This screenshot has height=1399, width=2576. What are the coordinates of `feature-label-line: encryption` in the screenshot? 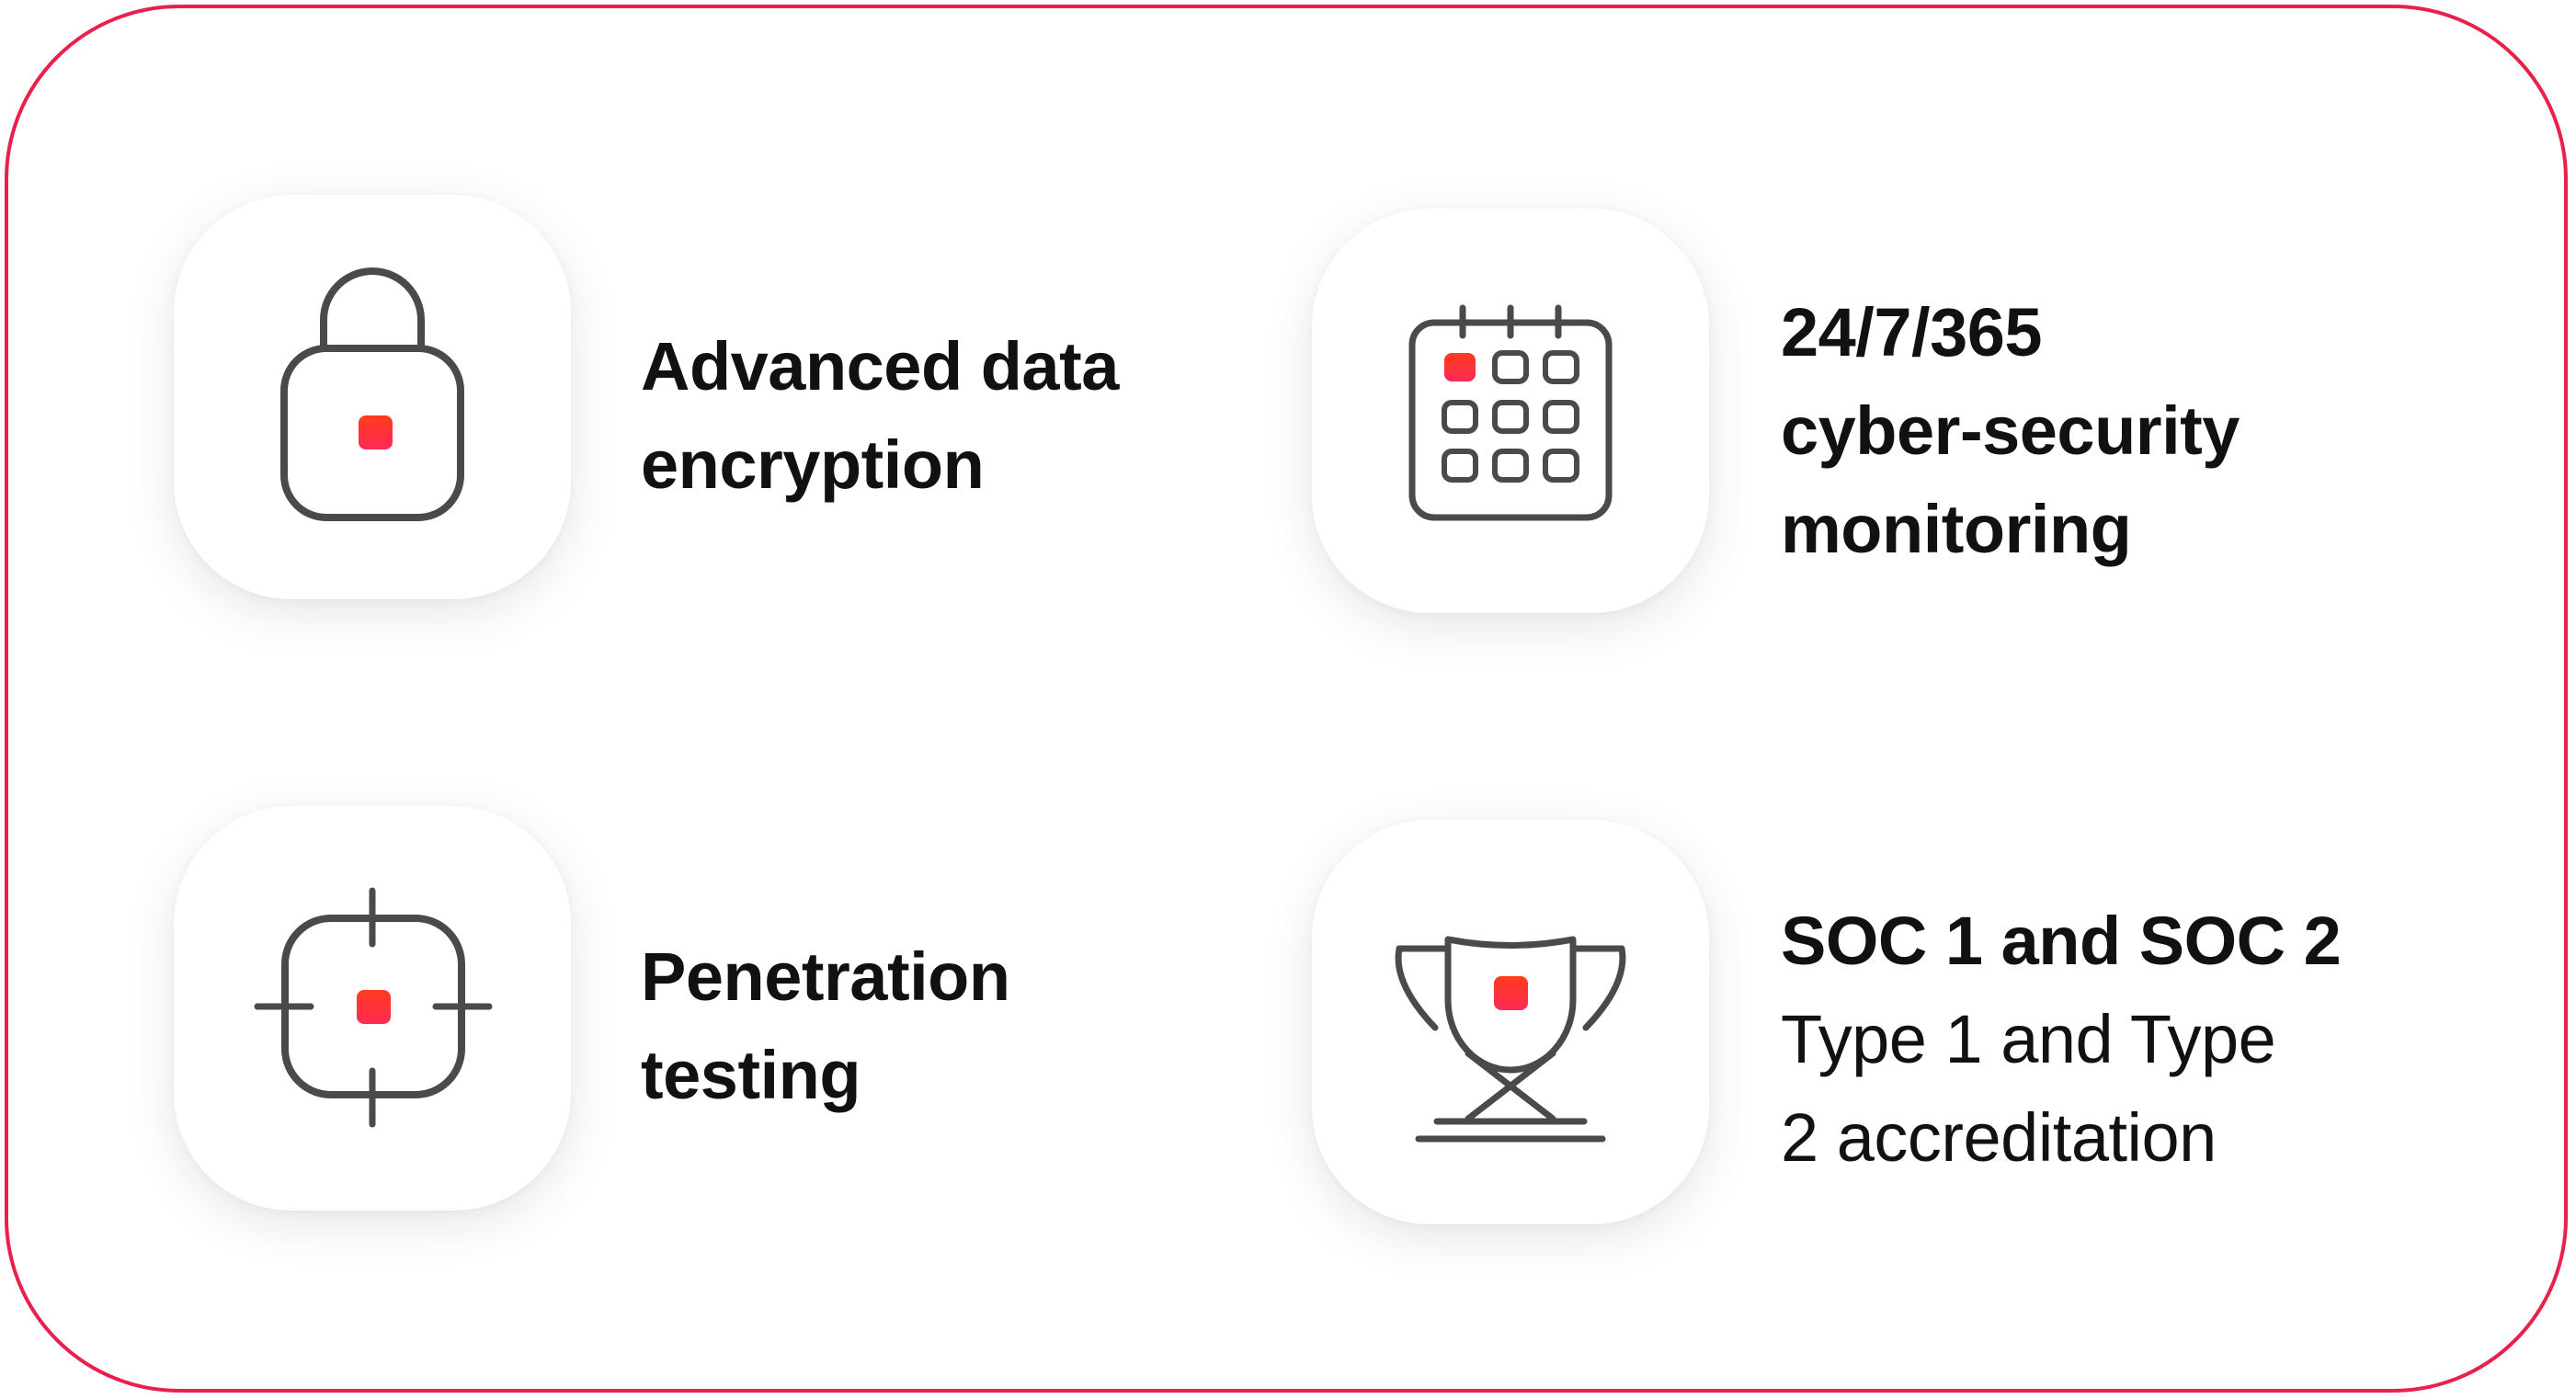 It's located at (813, 465).